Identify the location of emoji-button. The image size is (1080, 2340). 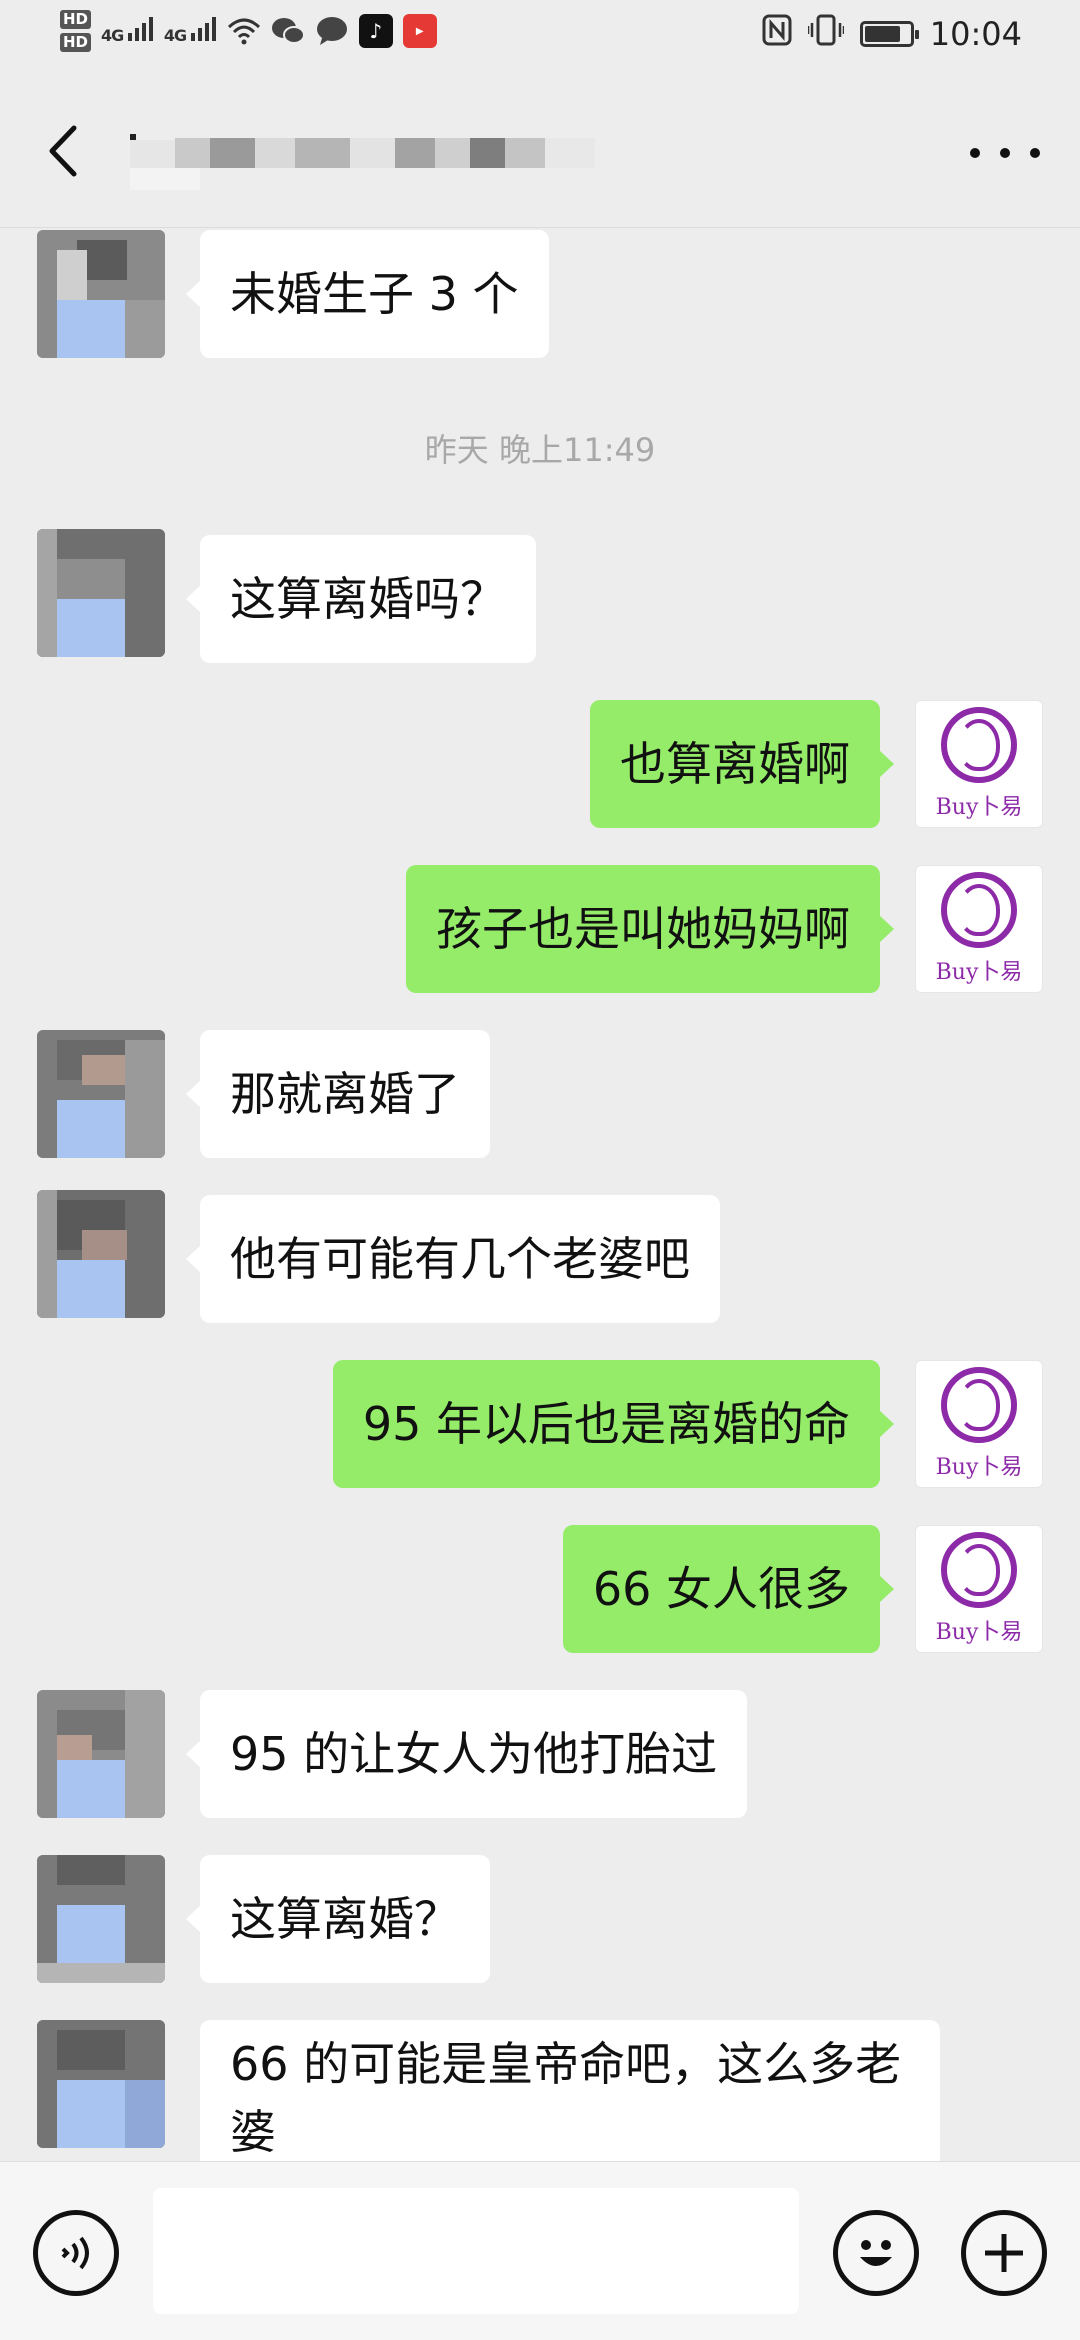
(876, 2253).